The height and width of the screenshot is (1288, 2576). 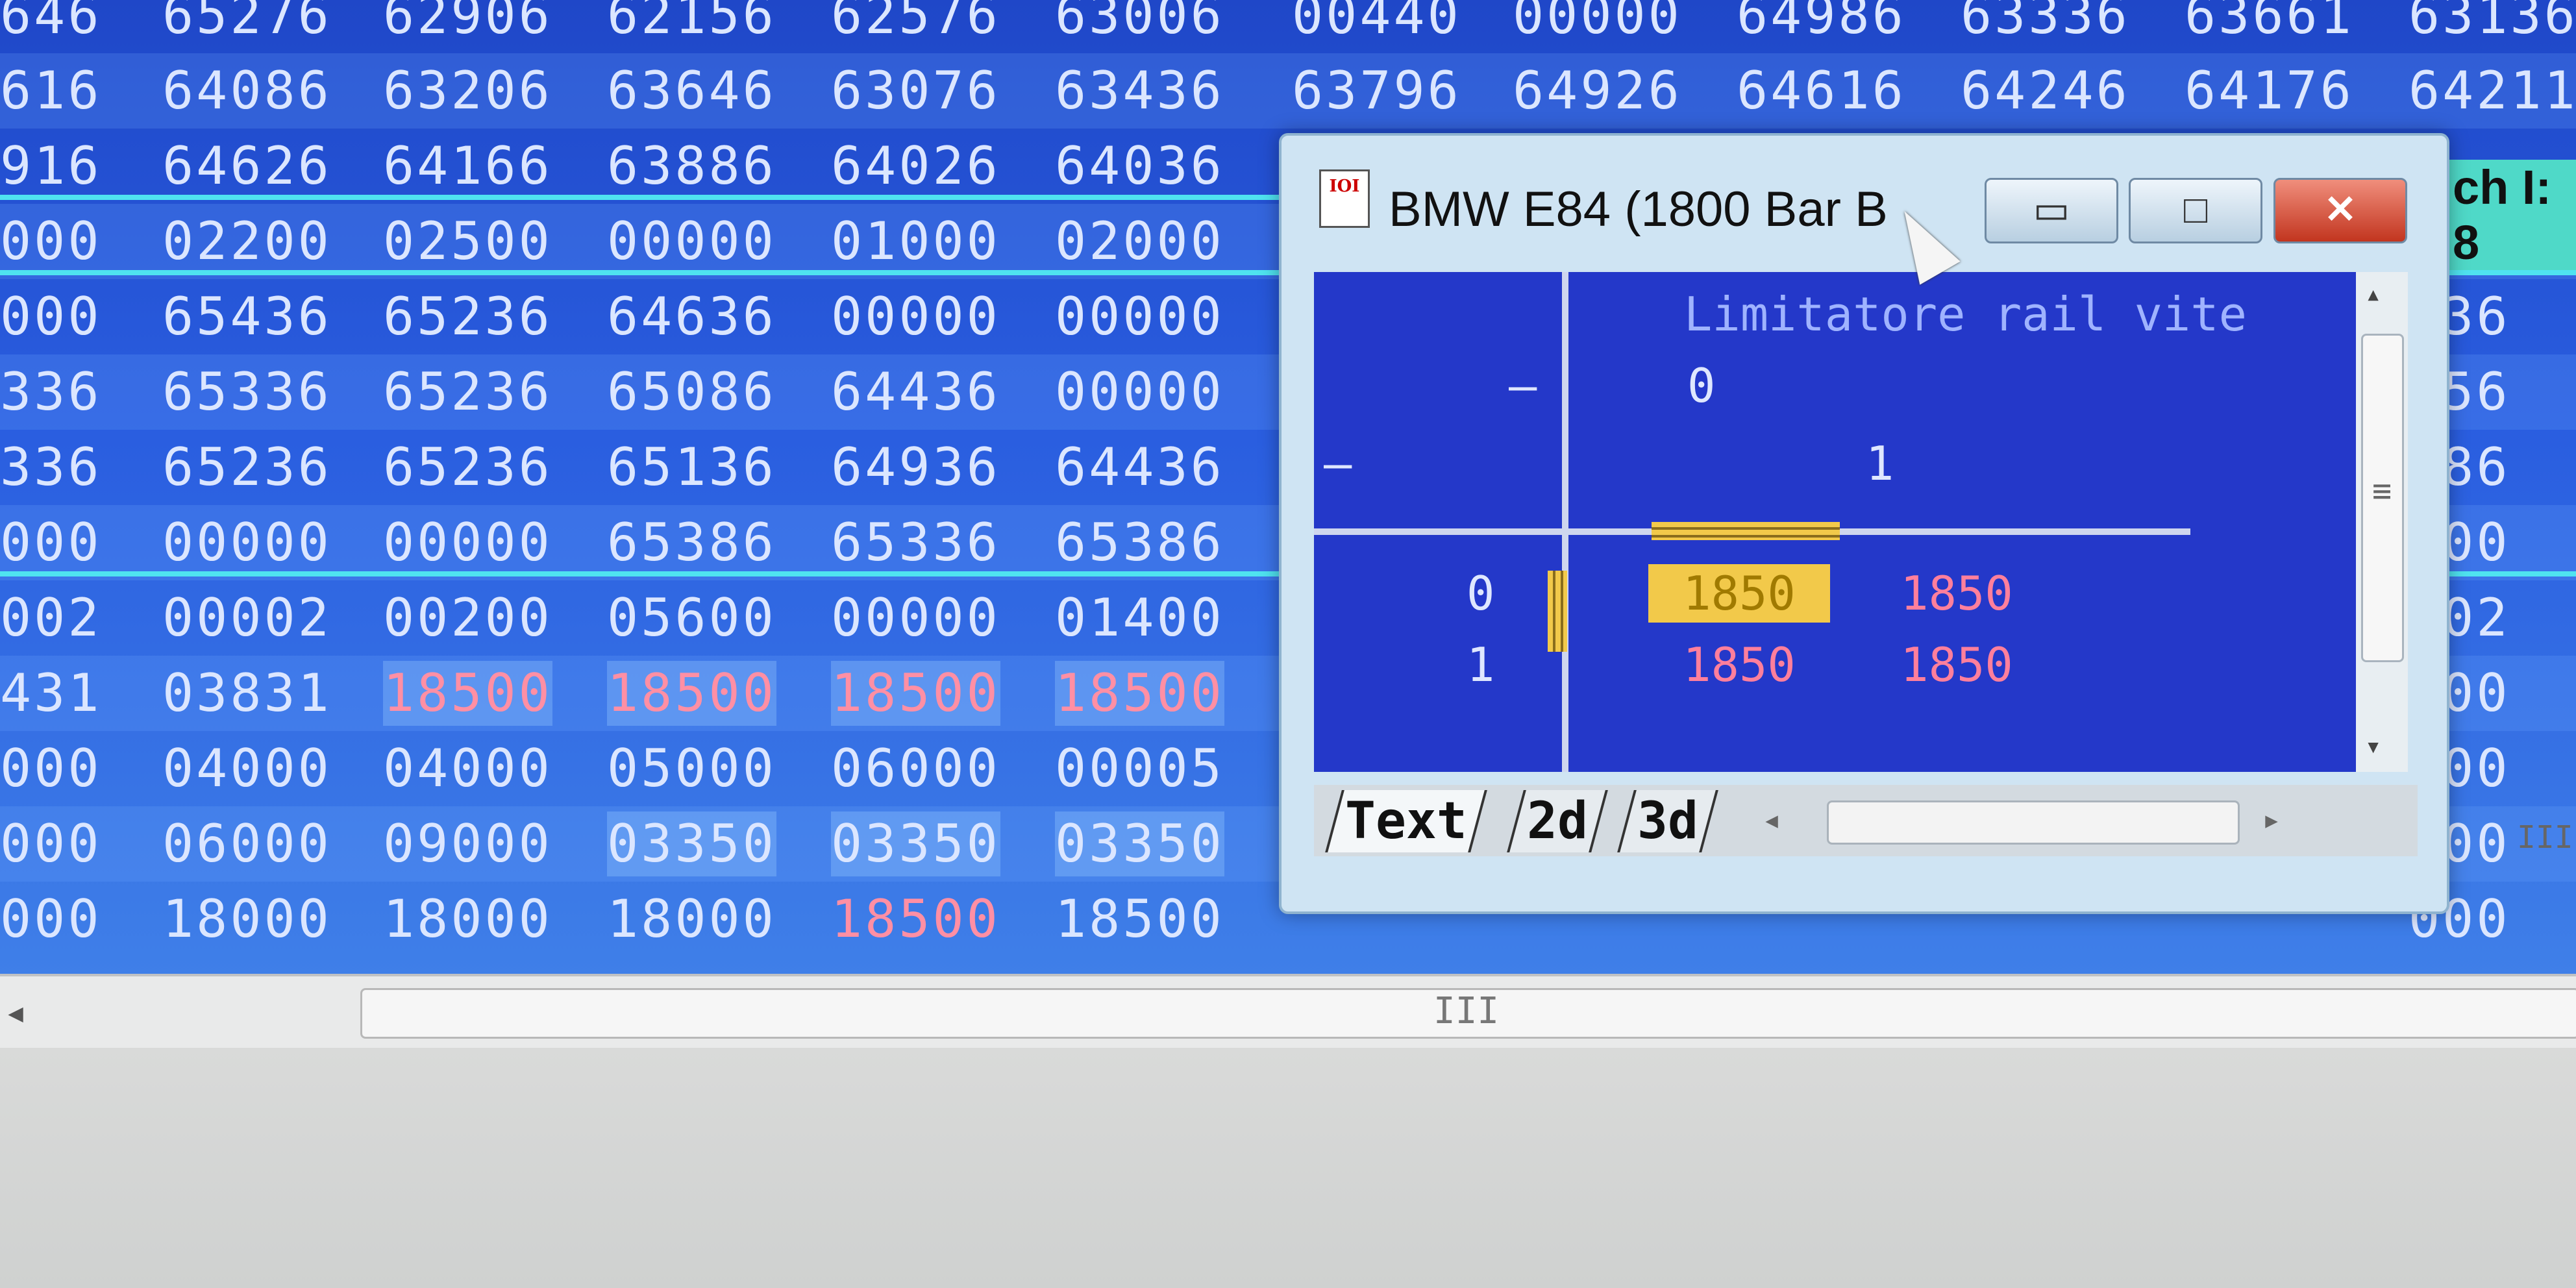 I want to click on hex-cell: 63136, so click(x=2492, y=24).